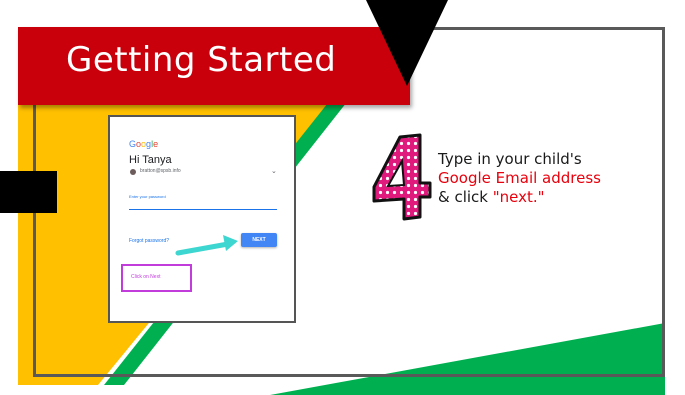 Image resolution: width=685 pixels, height=395 pixels. I want to click on account-email: bratton@spsb.info, so click(160, 171).